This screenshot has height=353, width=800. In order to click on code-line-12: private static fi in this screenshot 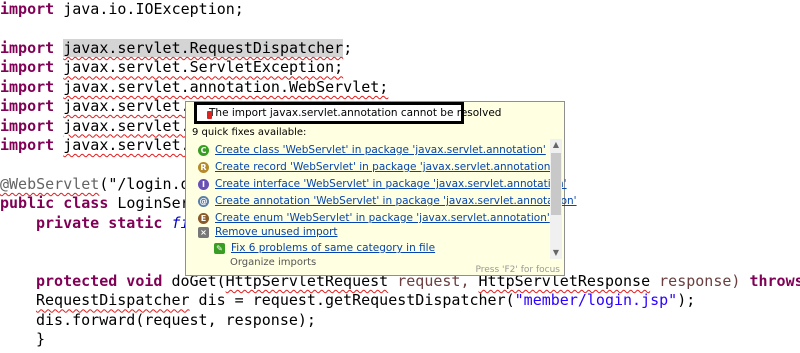, I will do `click(113, 222)`.